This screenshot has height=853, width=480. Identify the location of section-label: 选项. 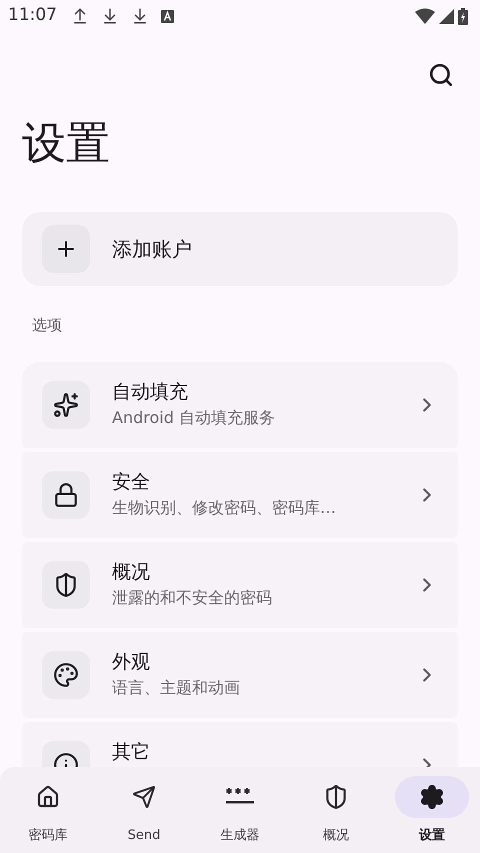
(47, 325).